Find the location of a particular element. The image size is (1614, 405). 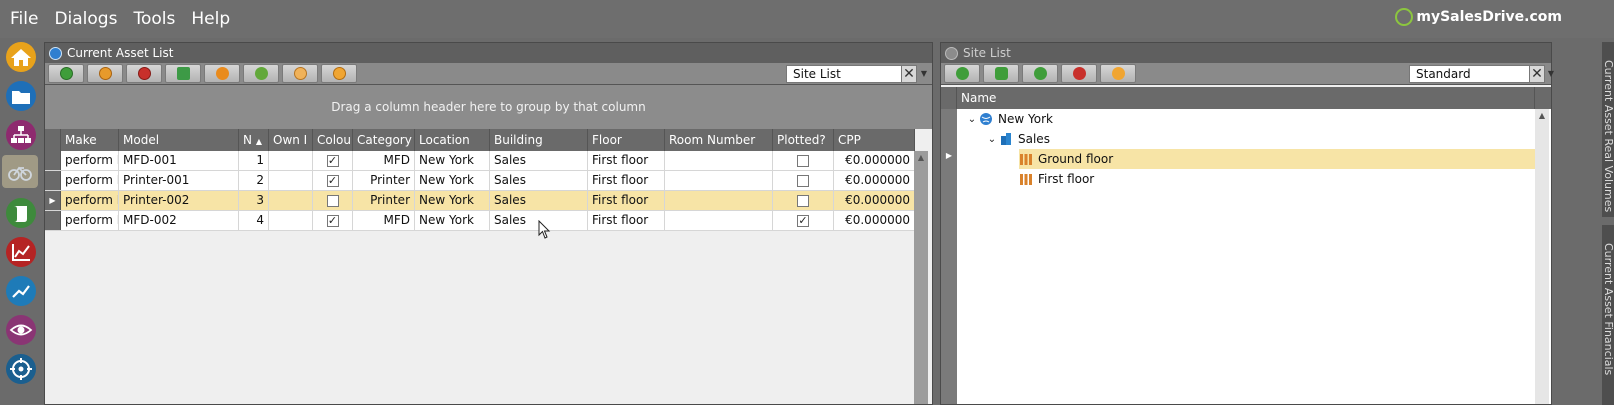

tree-node-first-floor: First floor is located at coordinates (1277, 179).